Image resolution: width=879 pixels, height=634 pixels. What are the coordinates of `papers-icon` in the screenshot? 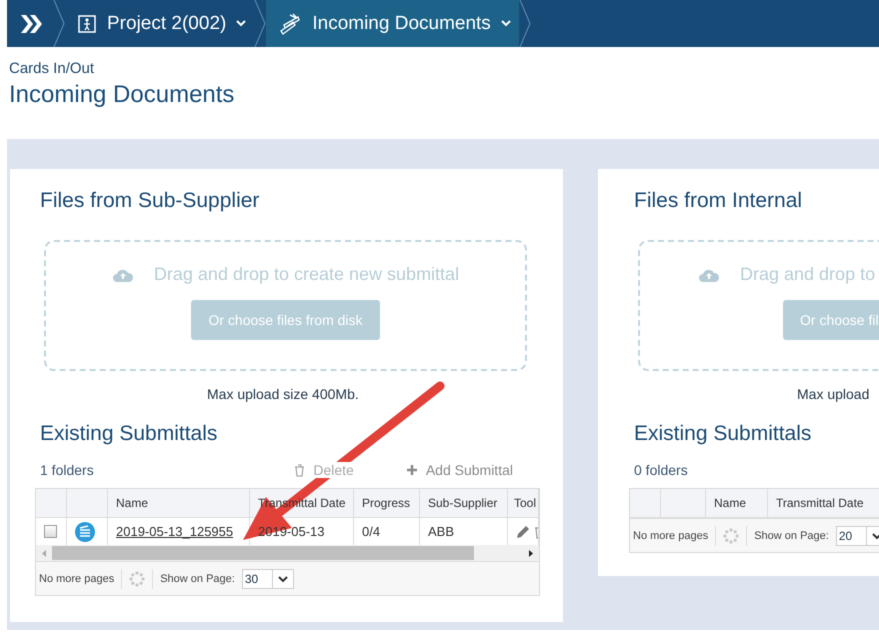 It's located at (290, 23).